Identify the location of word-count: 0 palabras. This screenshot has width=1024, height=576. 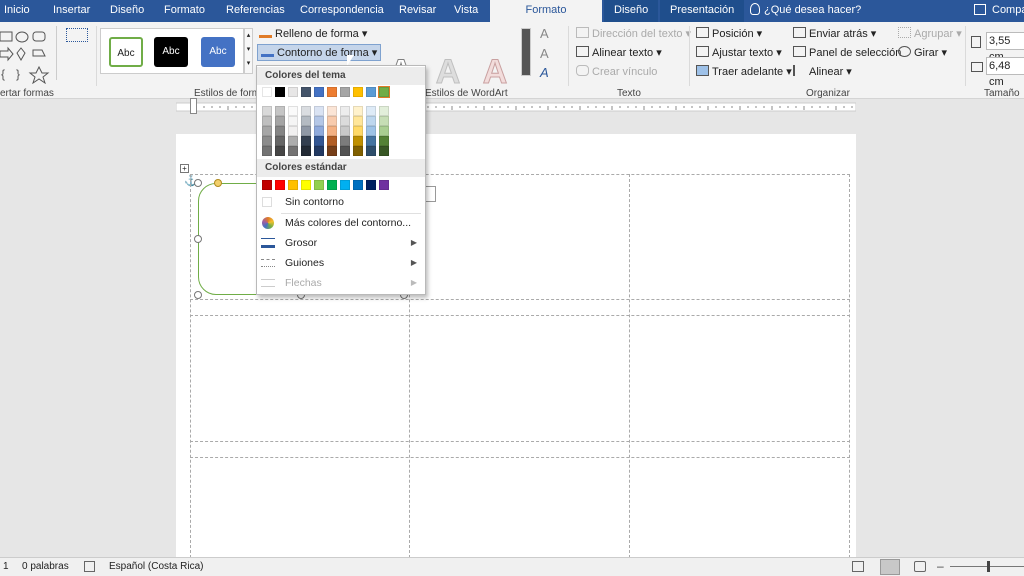
(45, 566).